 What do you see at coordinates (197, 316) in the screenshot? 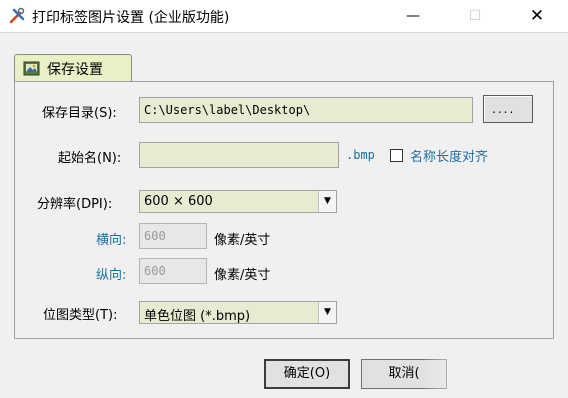
I see `bitmap-type-value: 单色位图 (*.bmp)` at bounding box center [197, 316].